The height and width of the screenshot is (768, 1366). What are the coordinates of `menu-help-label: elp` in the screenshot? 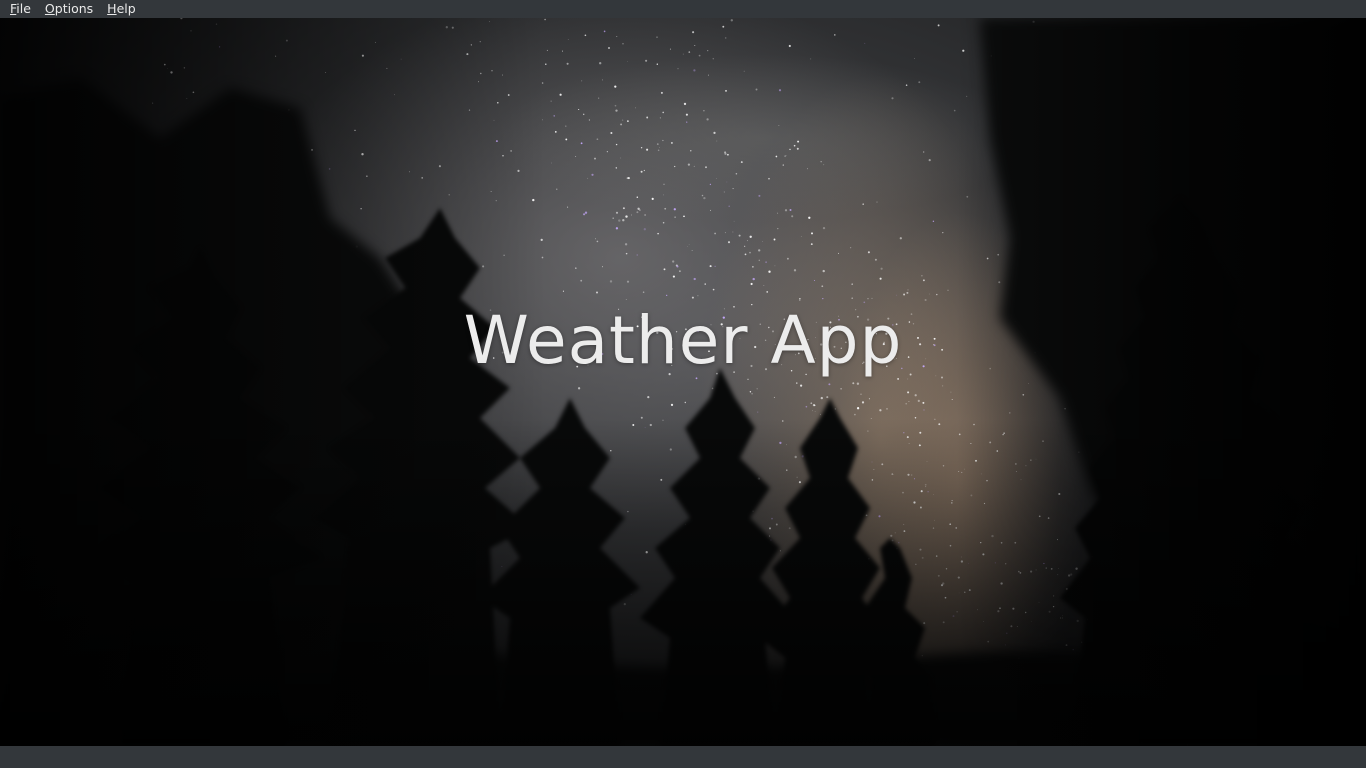 It's located at (126, 8).